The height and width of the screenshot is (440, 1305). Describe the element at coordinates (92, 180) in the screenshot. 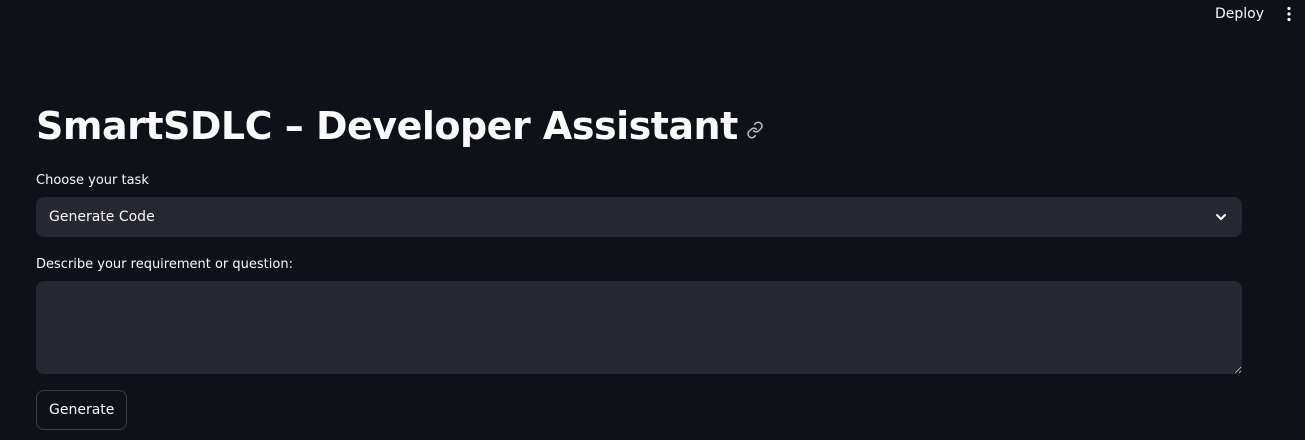

I see `task-select-label: Choose your task` at that location.